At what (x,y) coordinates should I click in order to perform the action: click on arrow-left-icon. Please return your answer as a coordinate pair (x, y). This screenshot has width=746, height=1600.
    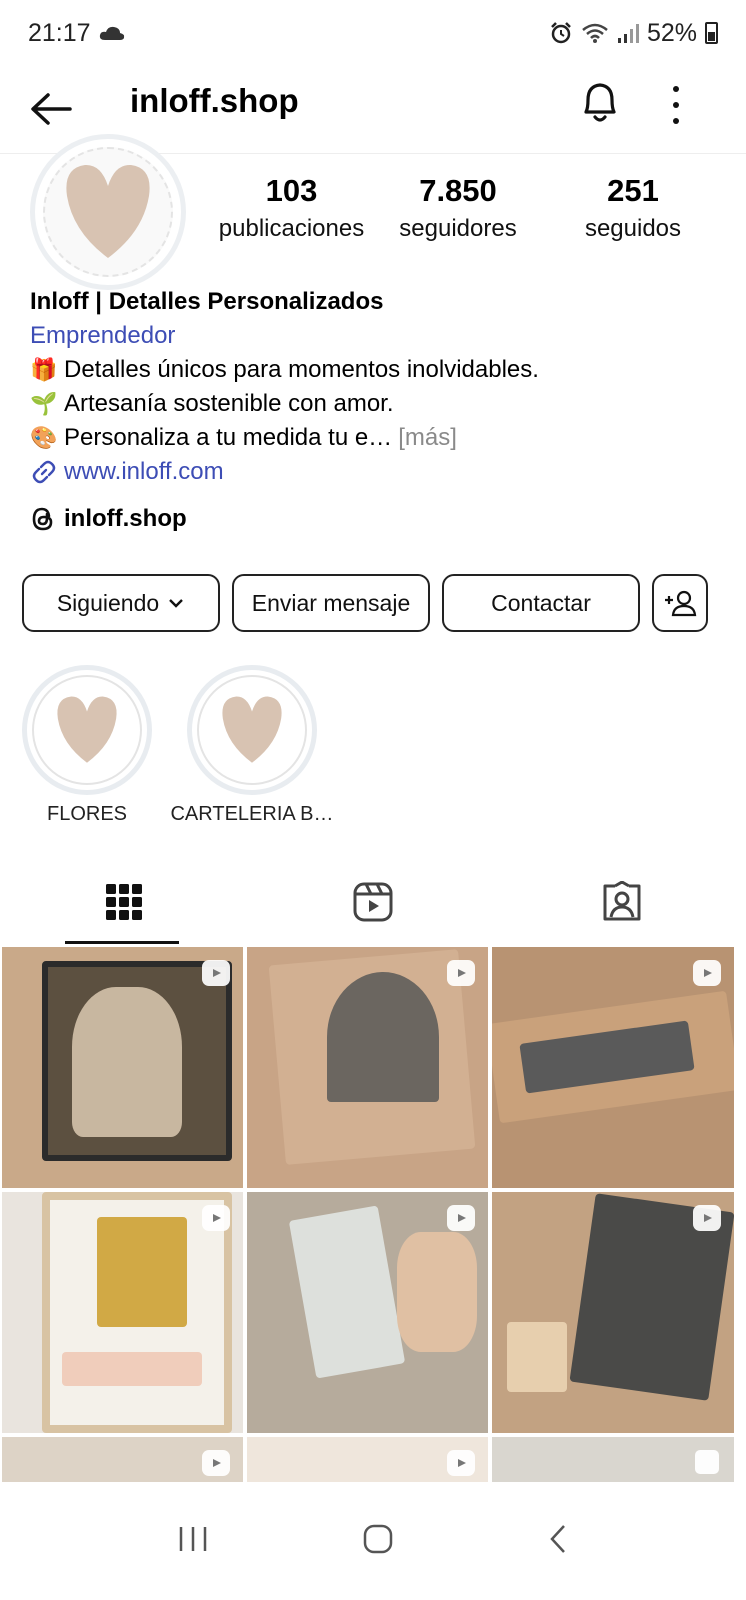
    Looking at the image, I should click on (51, 109).